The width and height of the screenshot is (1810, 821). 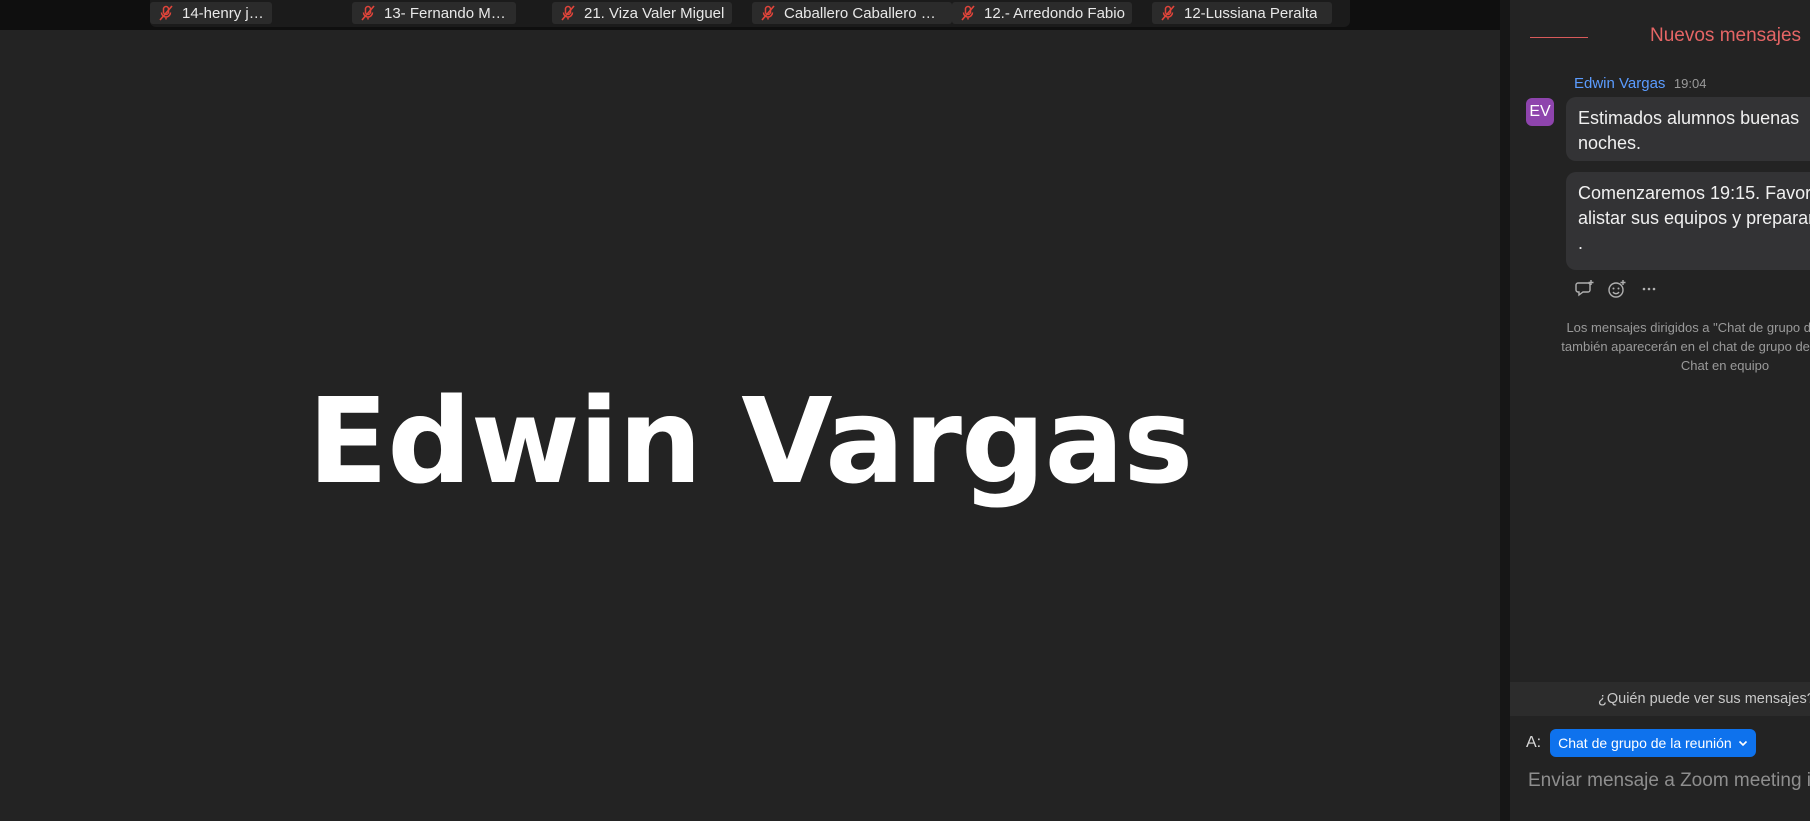 What do you see at coordinates (1649, 289) in the screenshot?
I see `more-options-icon` at bounding box center [1649, 289].